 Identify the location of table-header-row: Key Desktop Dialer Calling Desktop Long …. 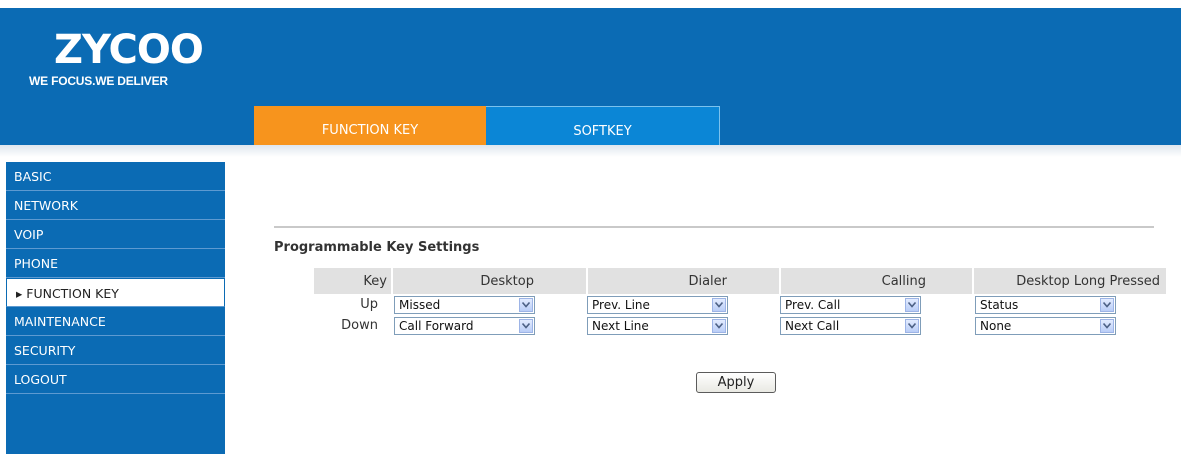
(741, 281).